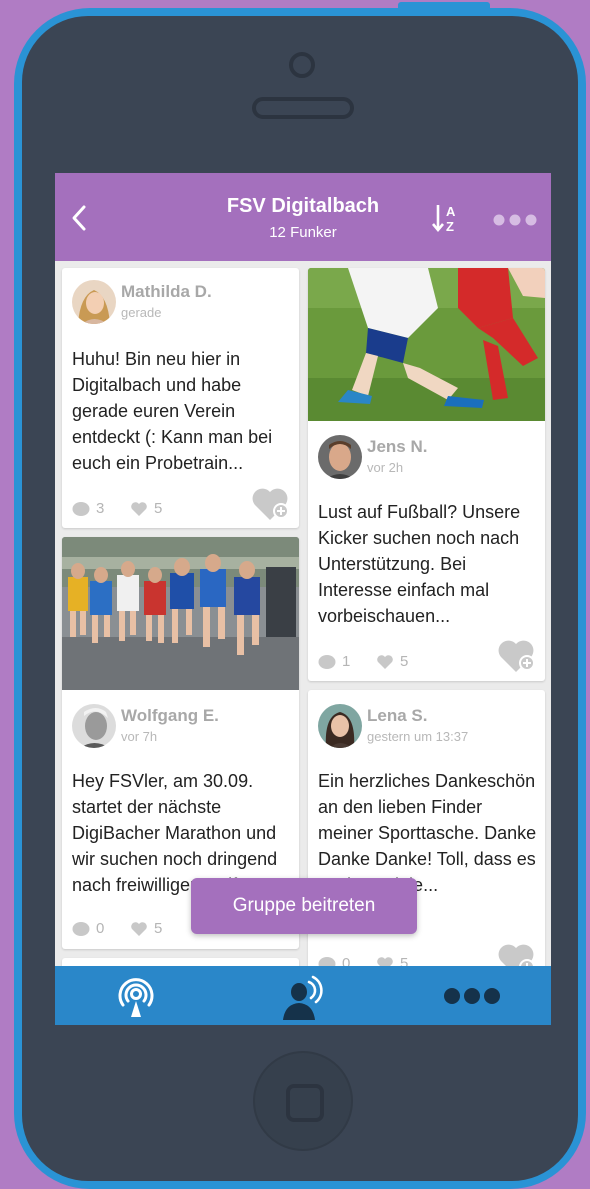 The width and height of the screenshot is (590, 1189). I want to click on post-author: Mathilda D., so click(166, 292).